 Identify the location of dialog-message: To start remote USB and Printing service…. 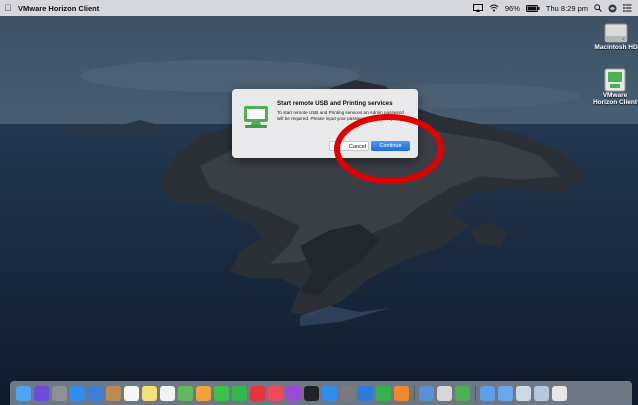
(340, 115).